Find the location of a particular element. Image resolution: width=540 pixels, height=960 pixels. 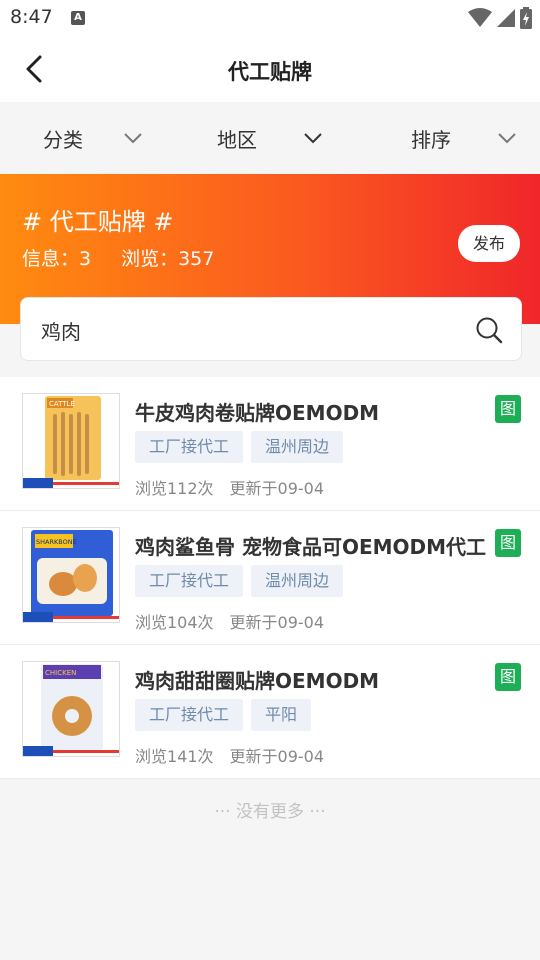

thumb-brand-text: SHARKBONE is located at coordinates (56, 542).